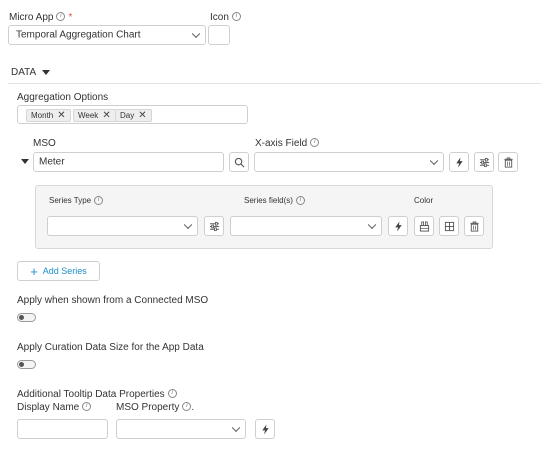 This screenshot has width=551, height=458. Describe the element at coordinates (44, 143) in the screenshot. I see `mso-label: MSO` at that location.